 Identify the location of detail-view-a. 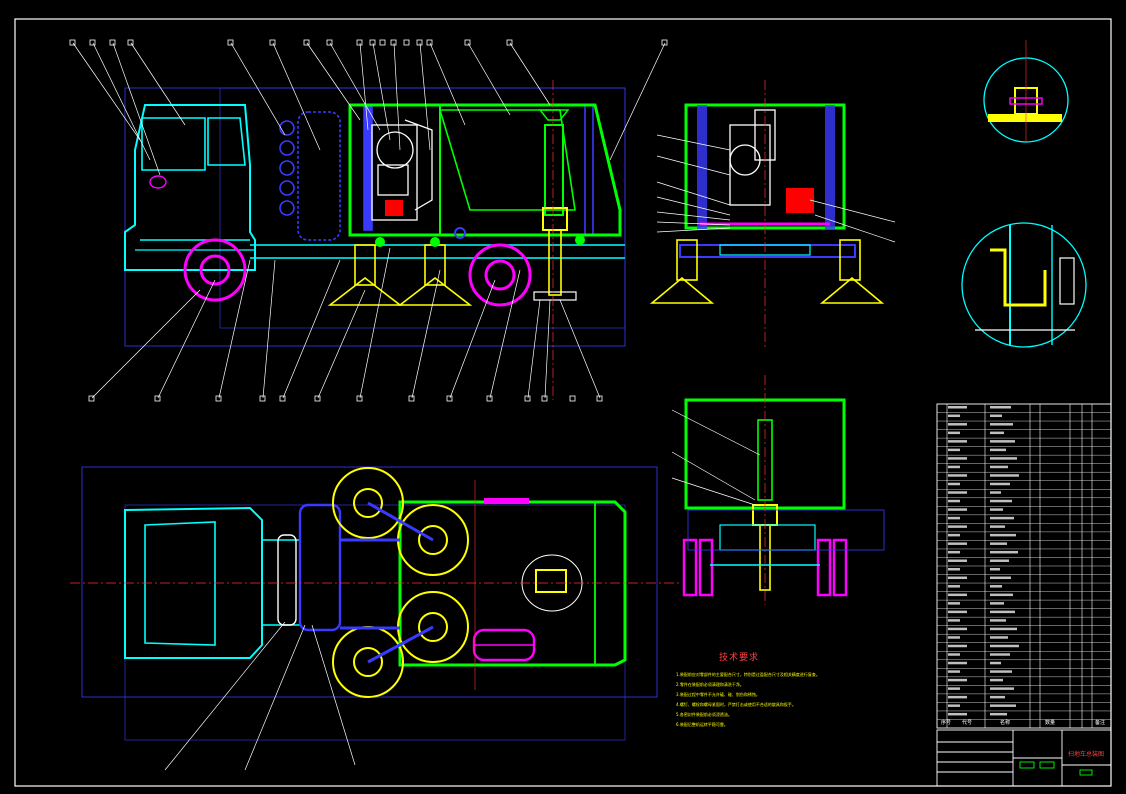
(1026, 91).